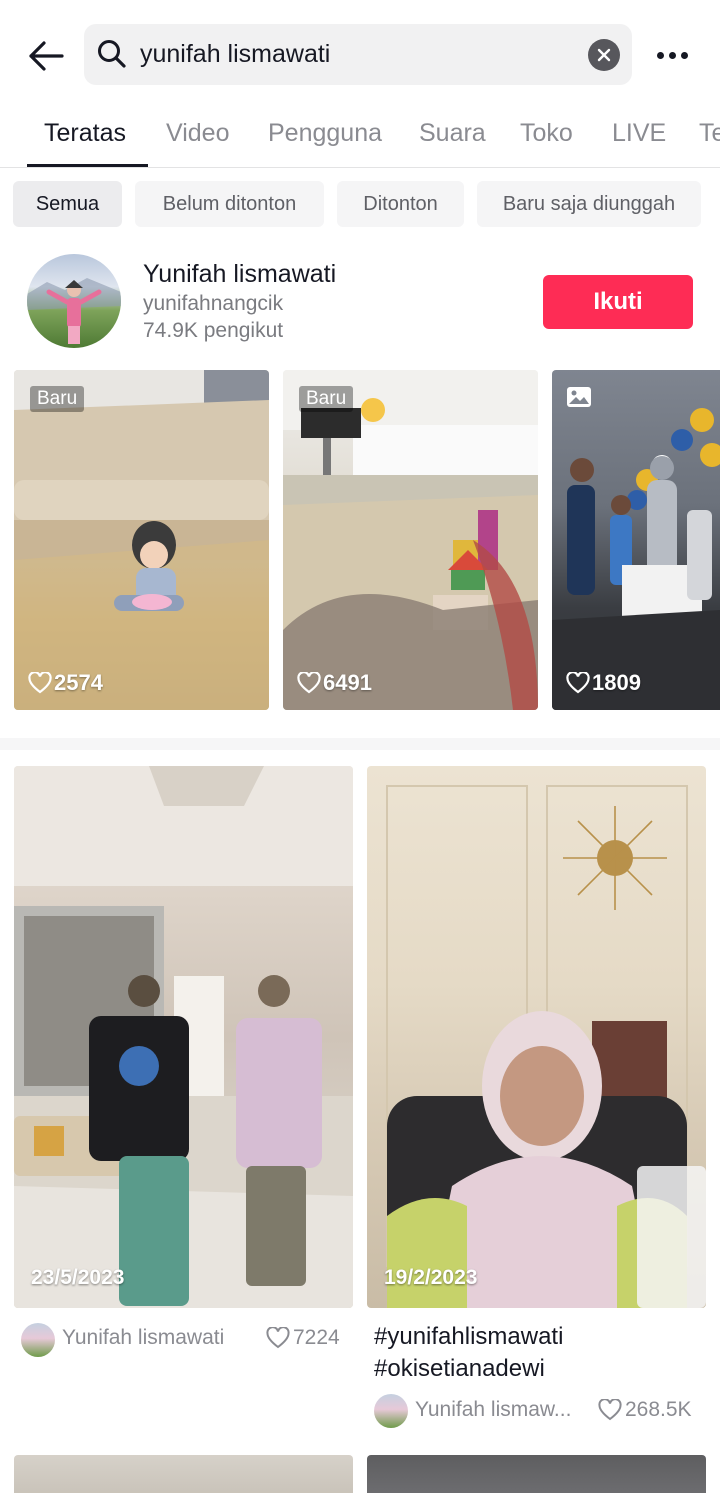 This screenshot has width=720, height=1493. Describe the element at coordinates (143, 1338) in the screenshot. I see `video-author: Yunifah lismawati` at that location.